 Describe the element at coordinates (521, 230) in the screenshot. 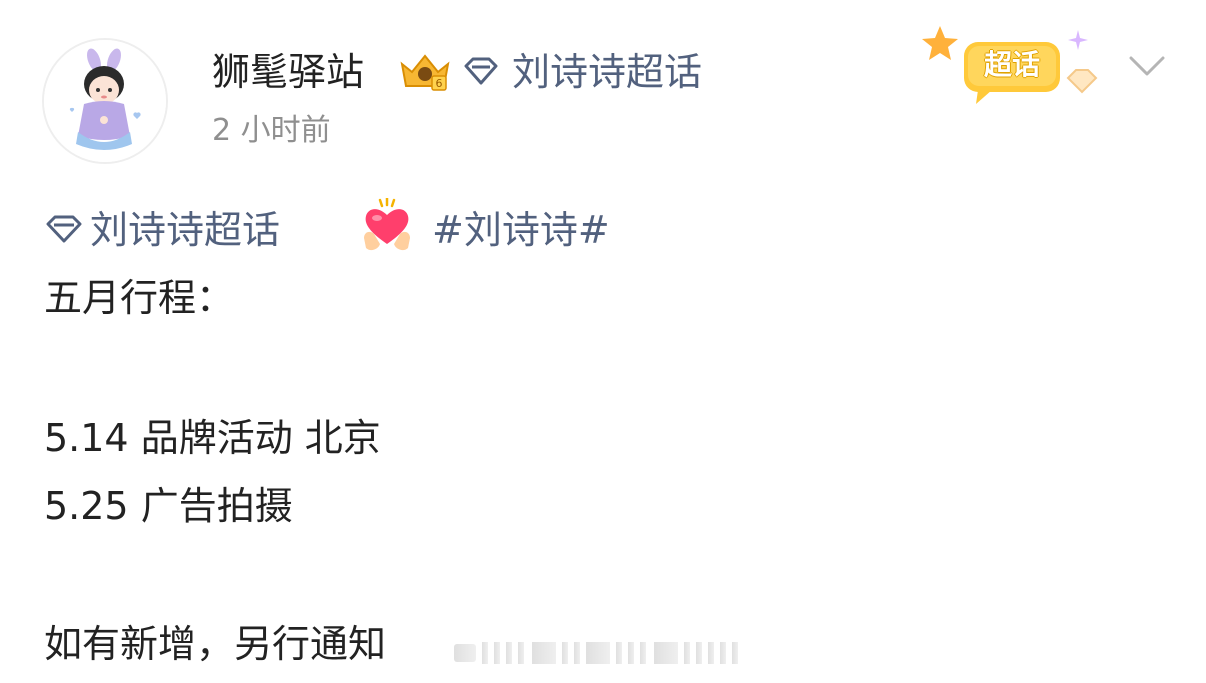

I see `hashtag-link: #刘诗诗#` at that location.